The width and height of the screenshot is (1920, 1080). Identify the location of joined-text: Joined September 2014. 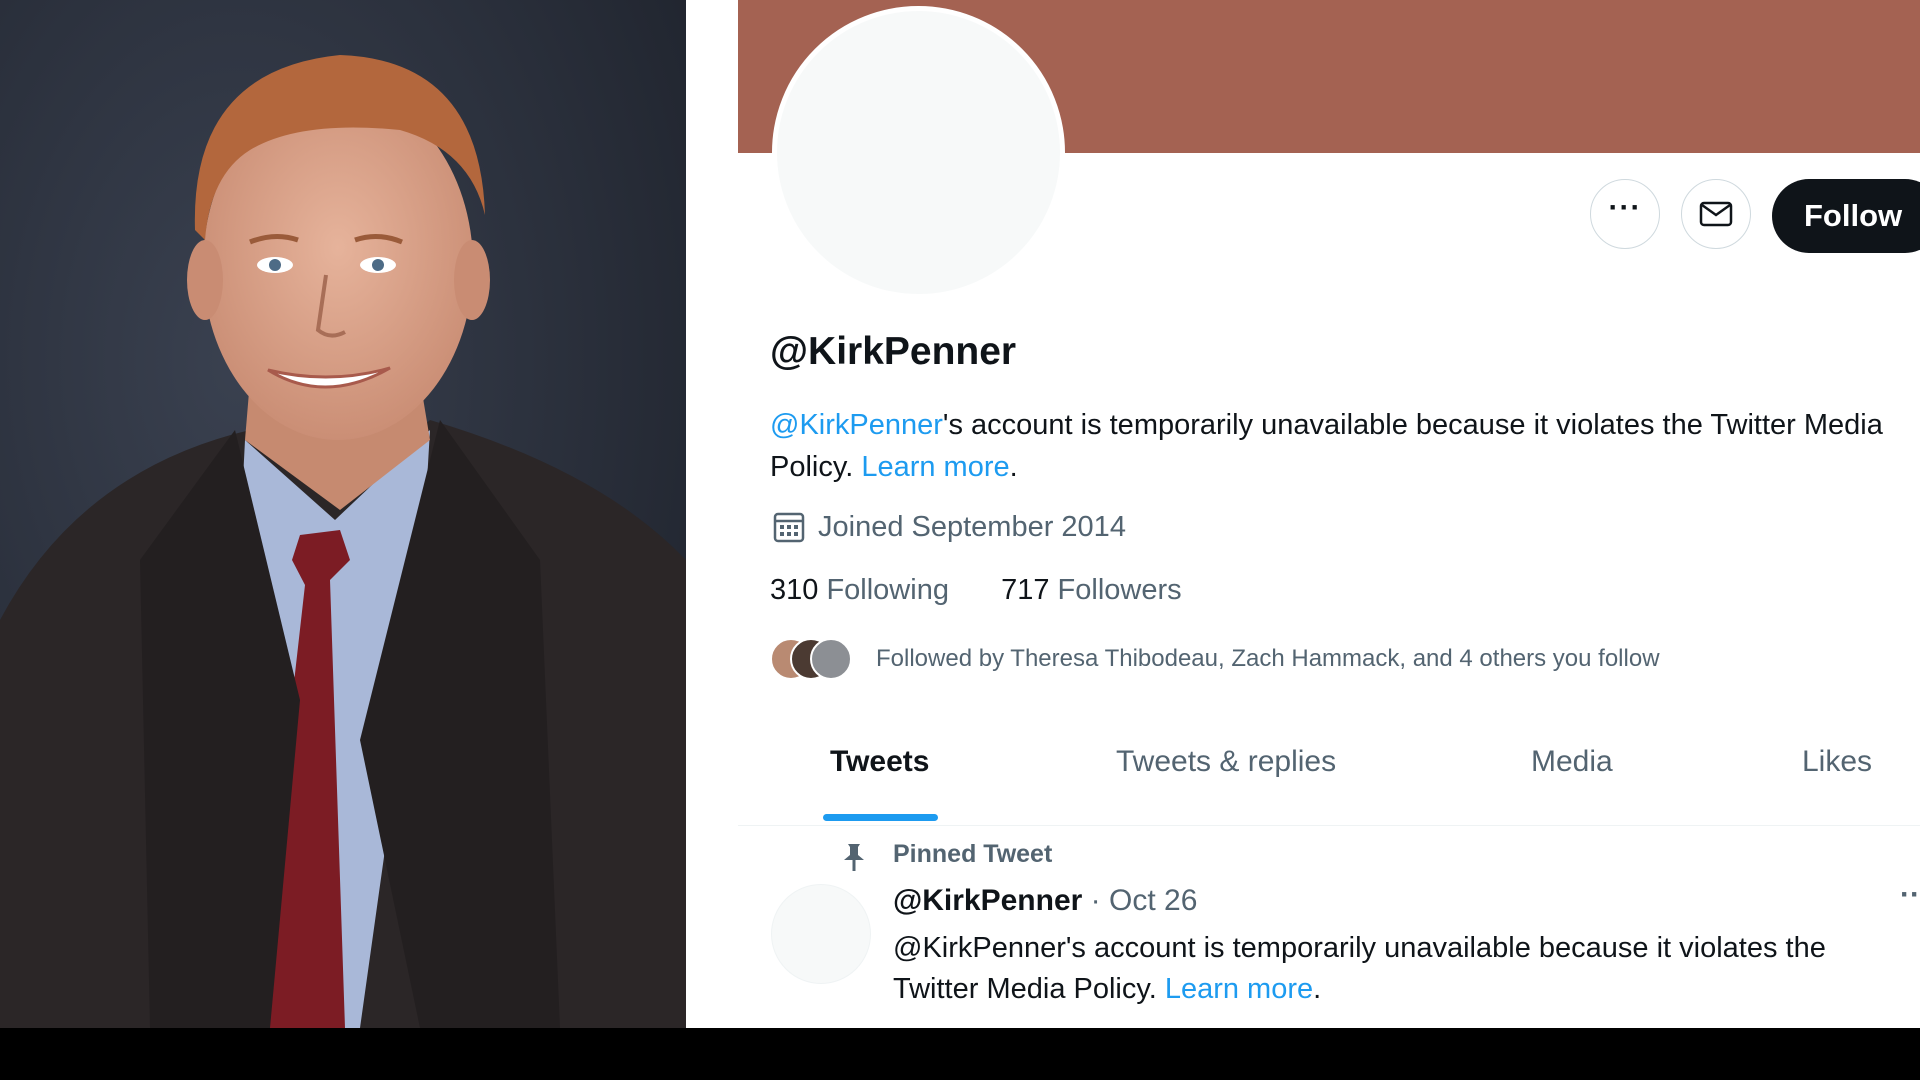
(972, 526).